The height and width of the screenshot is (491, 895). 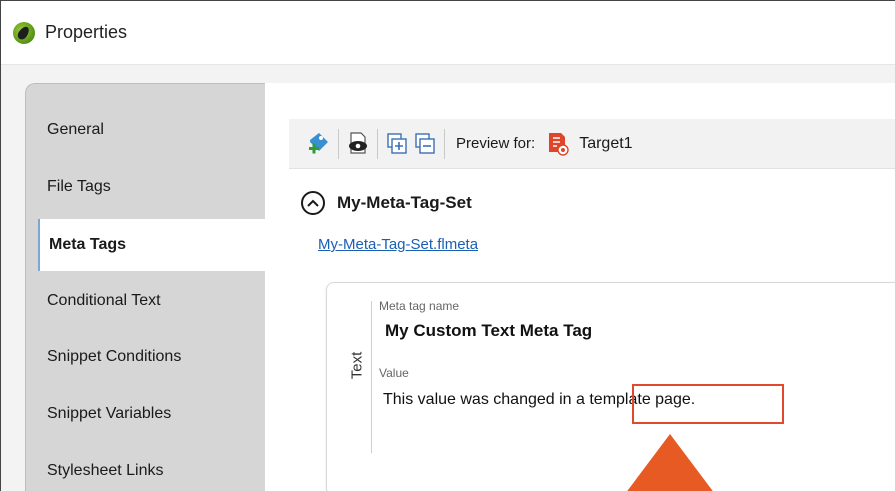 I want to click on expand-all-button, so click(x=397, y=144).